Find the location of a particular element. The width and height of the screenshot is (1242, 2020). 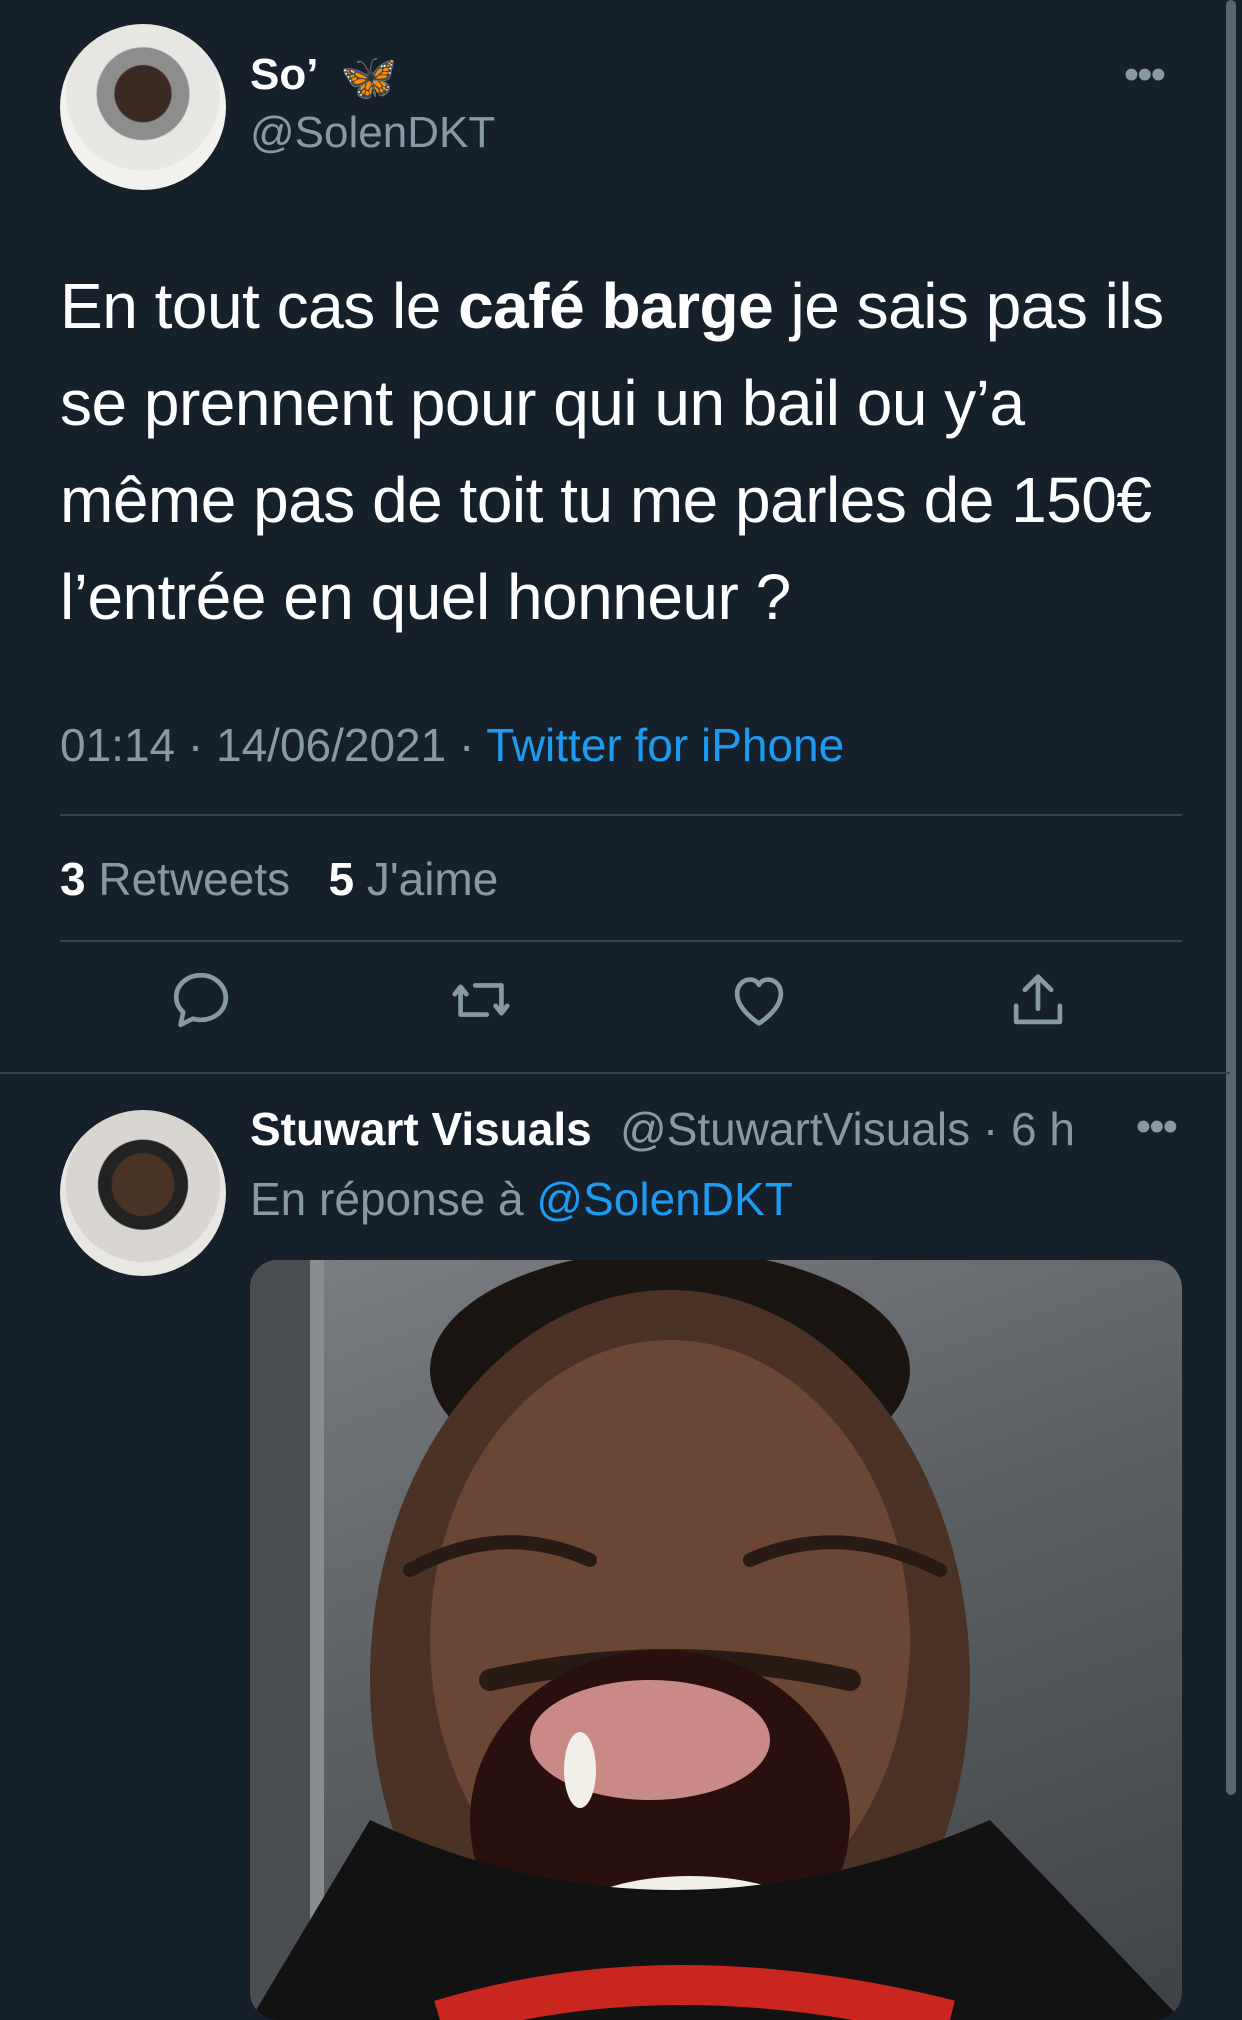

share-icon is located at coordinates (1038, 999).